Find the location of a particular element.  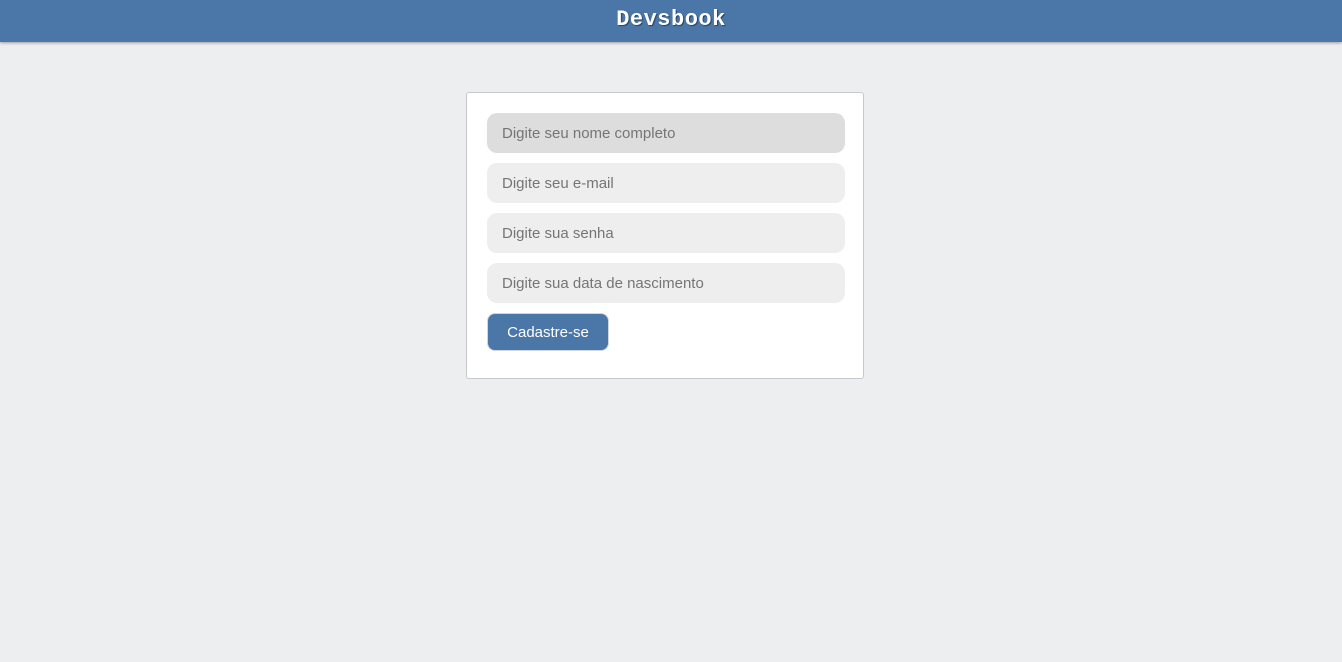

top-header: Devsbook is located at coordinates (671, 21).